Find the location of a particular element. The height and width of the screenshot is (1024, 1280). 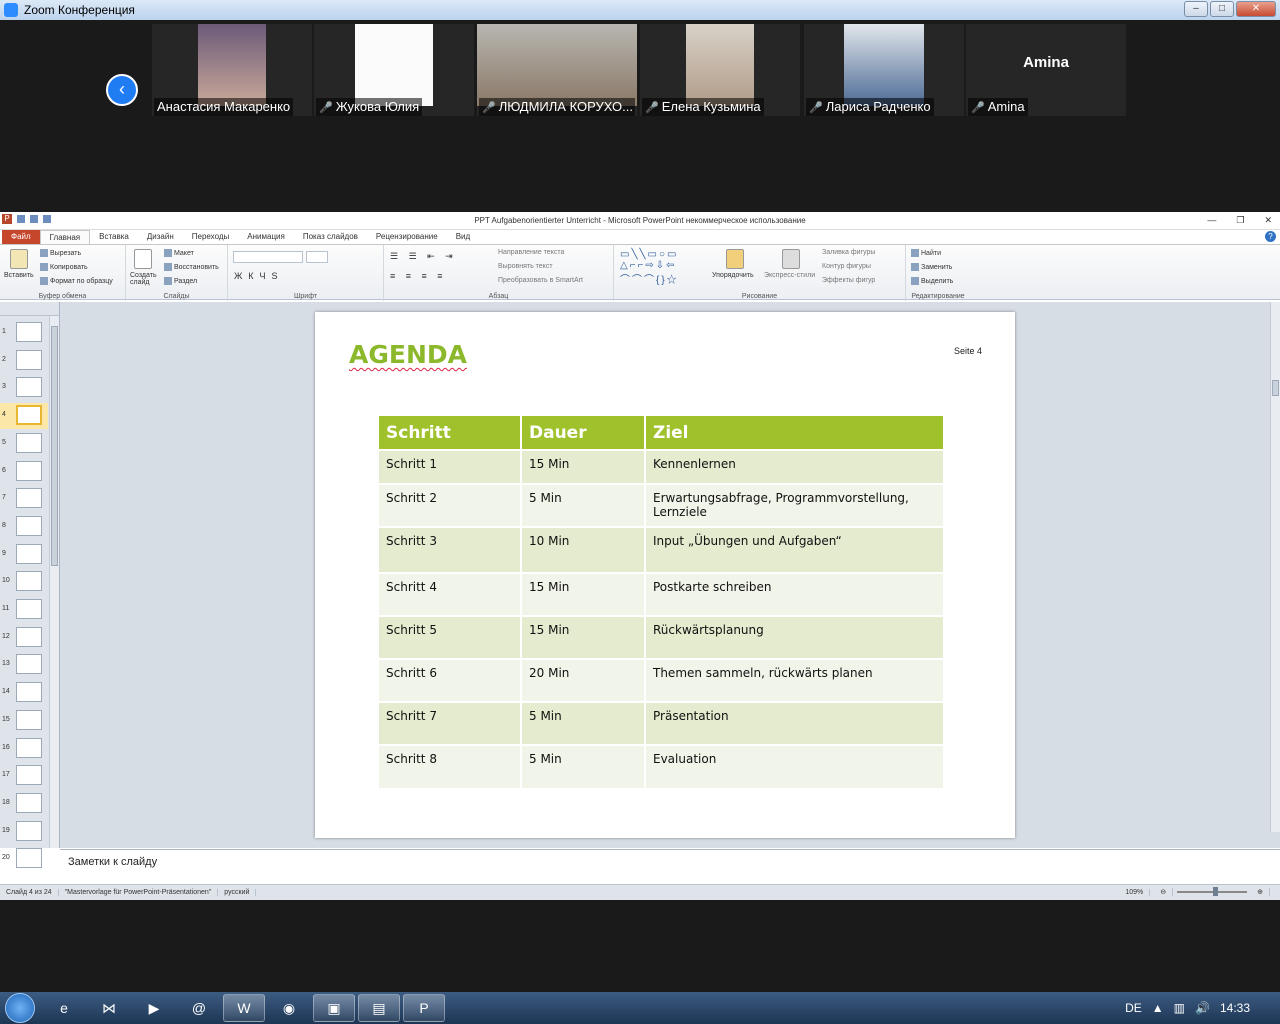

tab-insert: Вставка is located at coordinates (114, 237).